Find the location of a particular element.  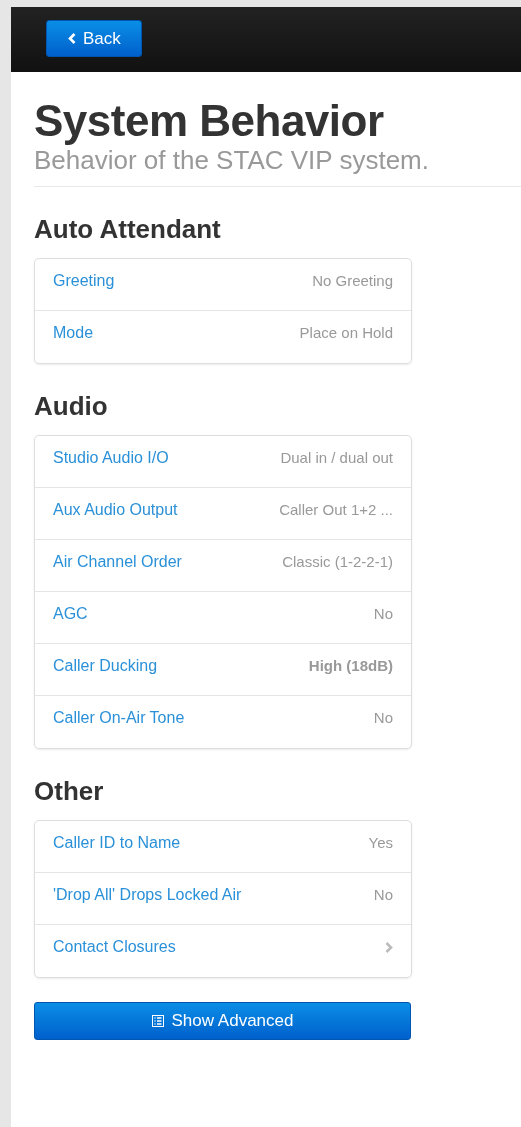

setting-label: Mode is located at coordinates (73, 333).